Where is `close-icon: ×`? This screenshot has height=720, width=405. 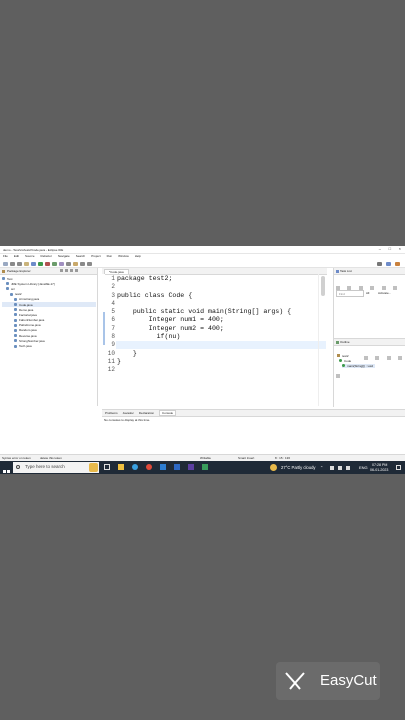
close-icon: × is located at coordinates (400, 249).